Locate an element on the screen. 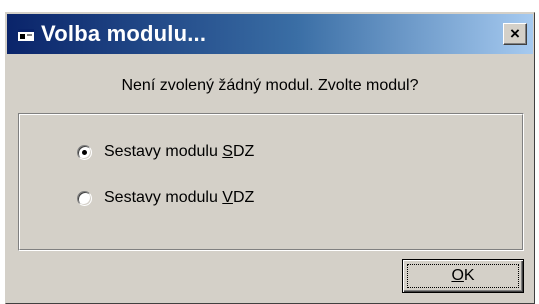  radio-option-vdz: Sestavy modulu VDZ is located at coordinates (165, 198).